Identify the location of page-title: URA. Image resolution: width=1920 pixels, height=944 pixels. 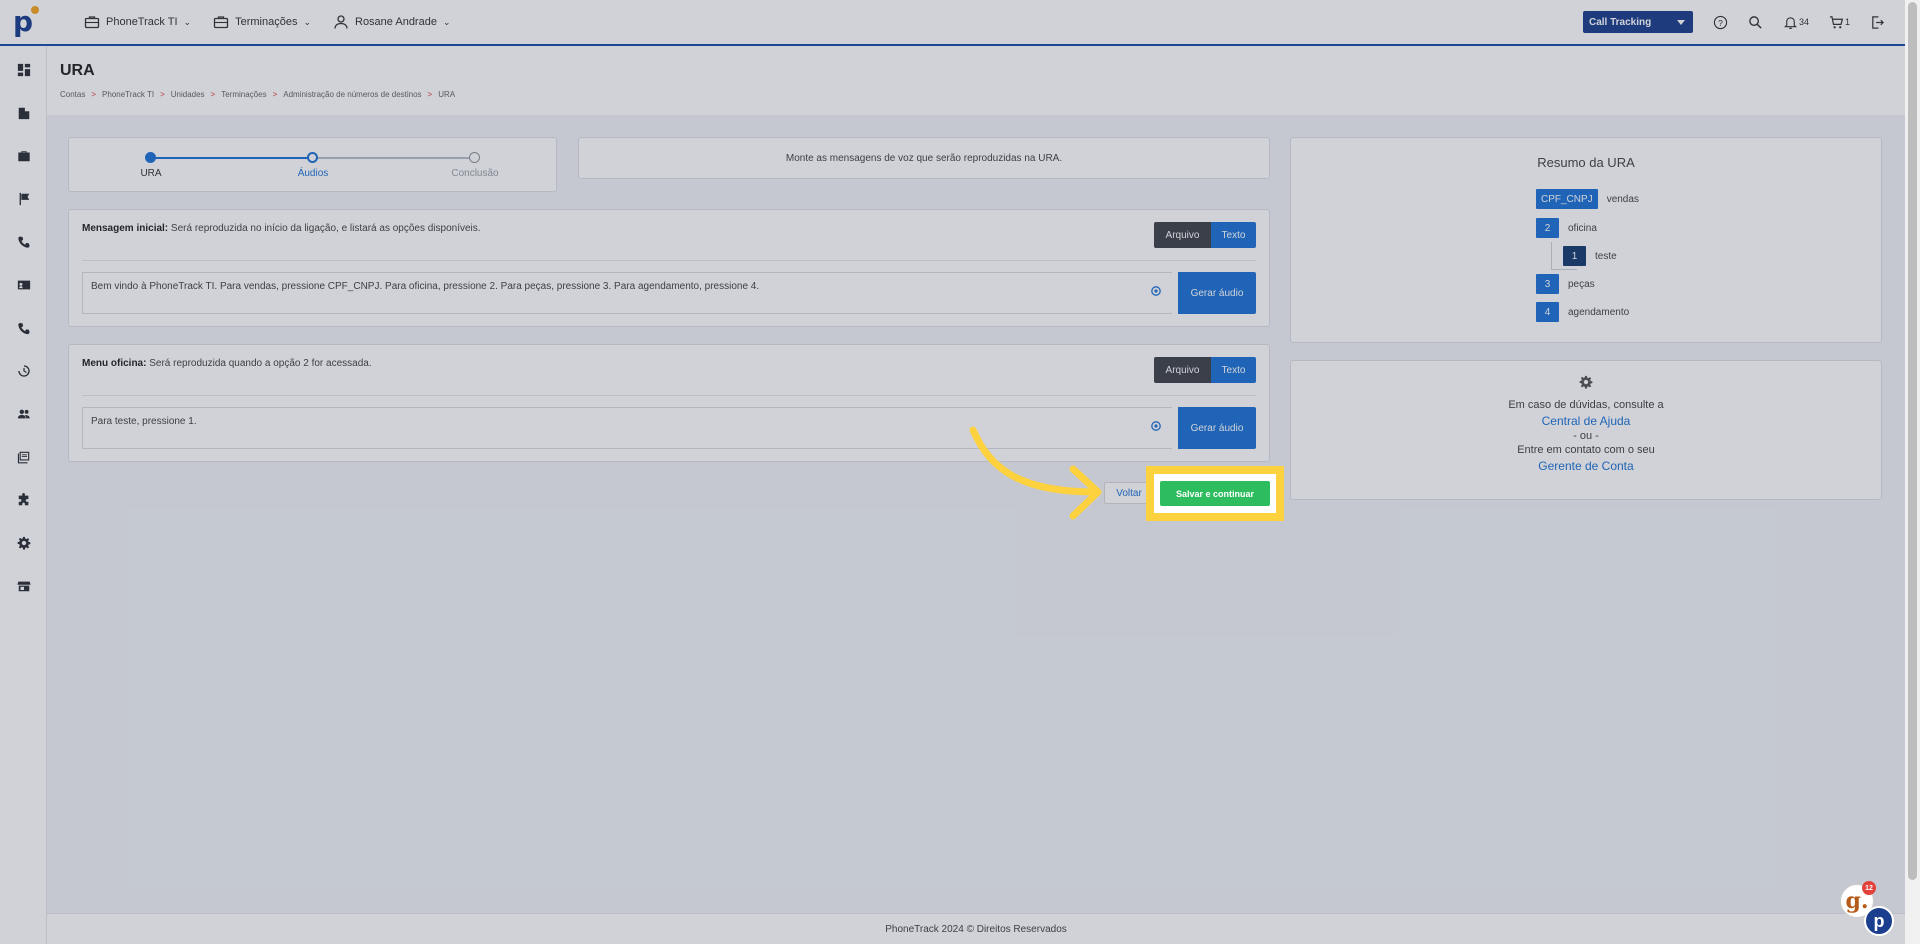
(77, 70).